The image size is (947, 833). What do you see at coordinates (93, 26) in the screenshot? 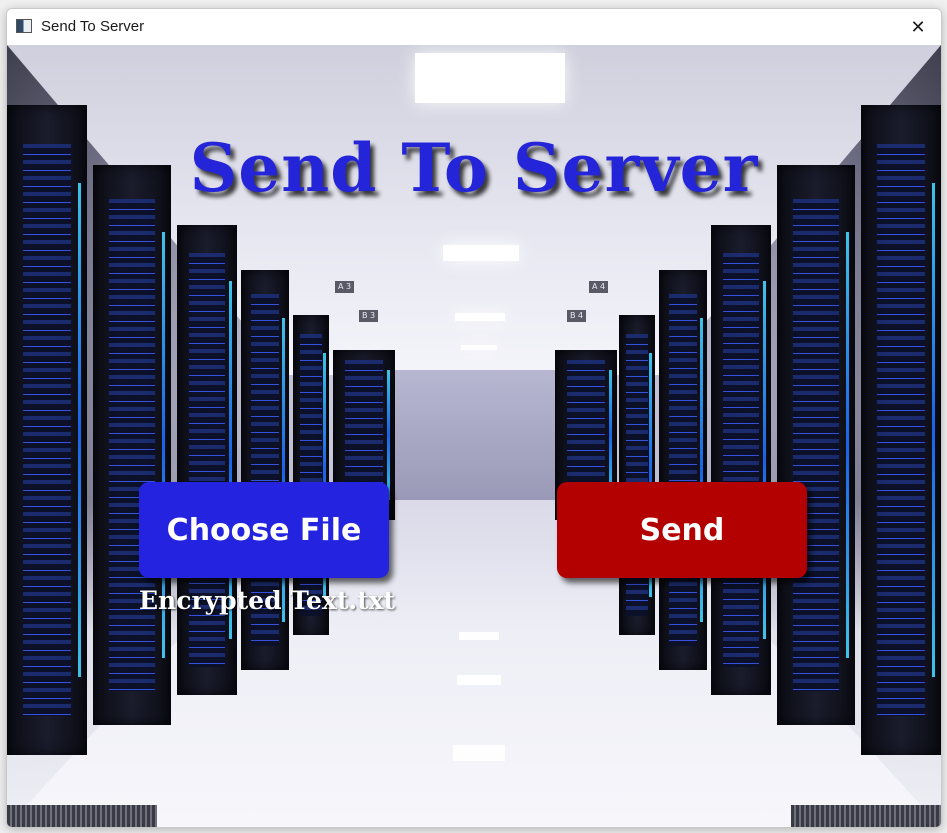
I see `window-title: Send To Server` at bounding box center [93, 26].